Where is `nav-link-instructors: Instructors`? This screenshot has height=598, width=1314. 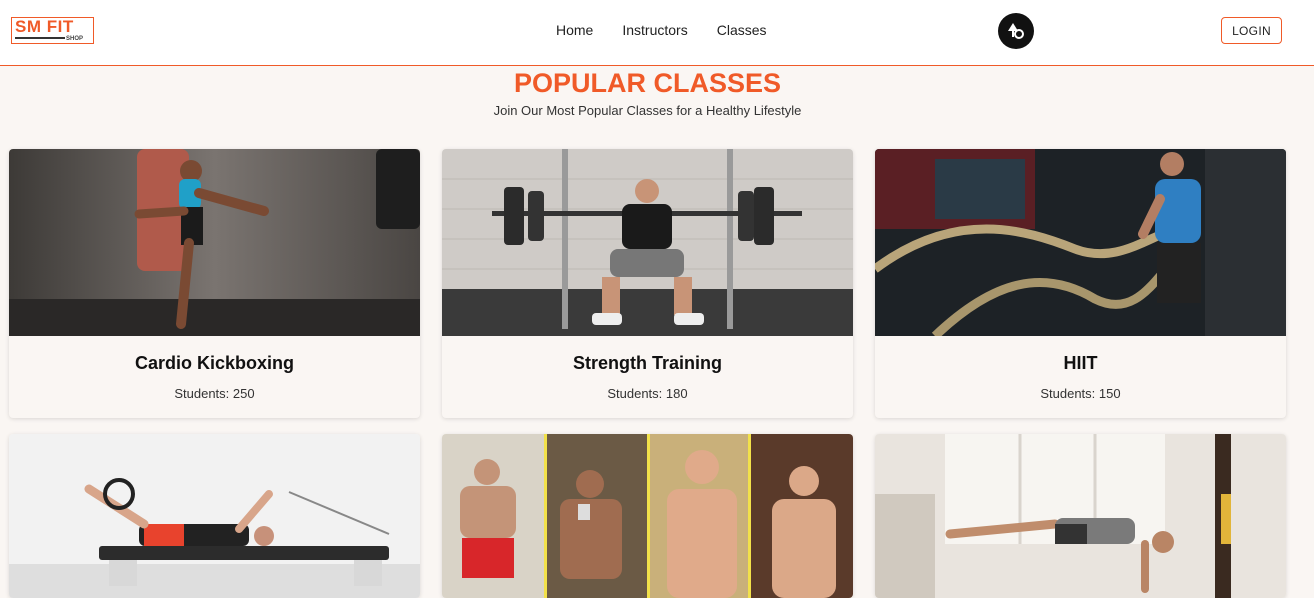 nav-link-instructors: Instructors is located at coordinates (654, 30).